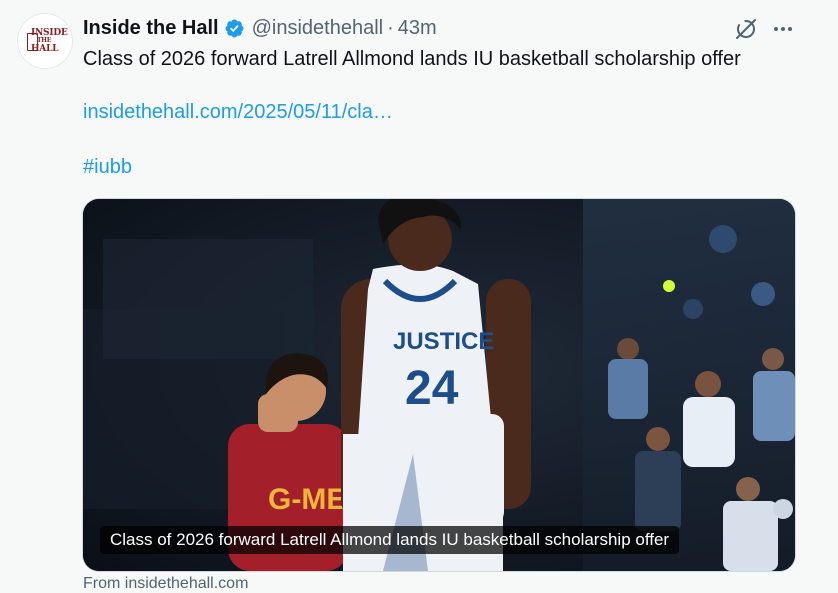 The height and width of the screenshot is (593, 838). What do you see at coordinates (234, 28) in the screenshot?
I see `verified-badge-icon` at bounding box center [234, 28].